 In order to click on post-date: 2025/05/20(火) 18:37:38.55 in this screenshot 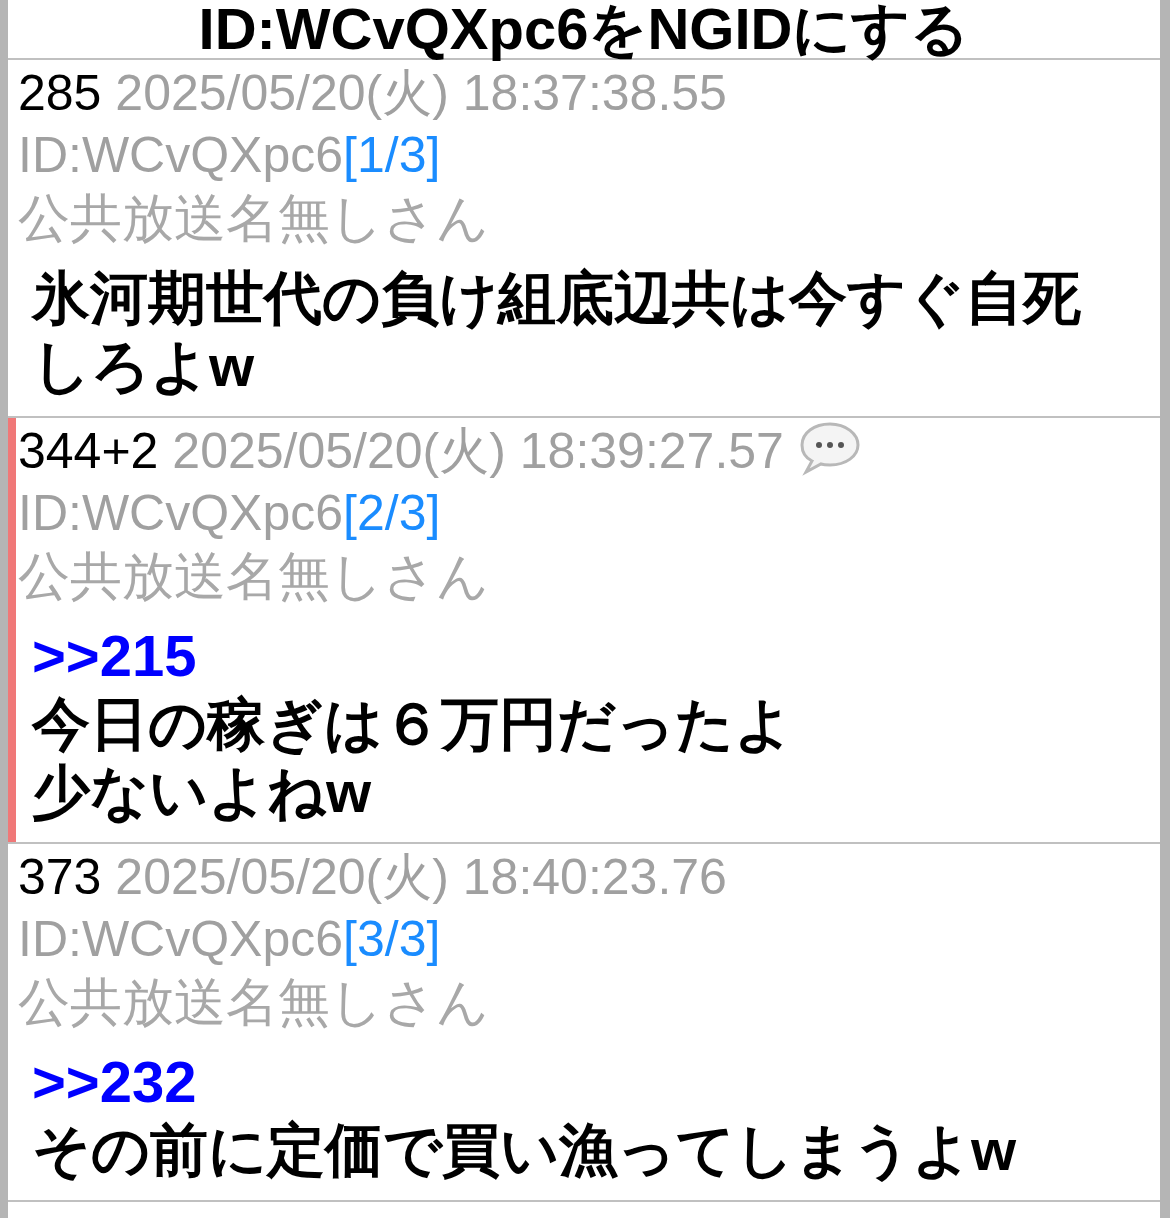, I will do `click(421, 93)`.